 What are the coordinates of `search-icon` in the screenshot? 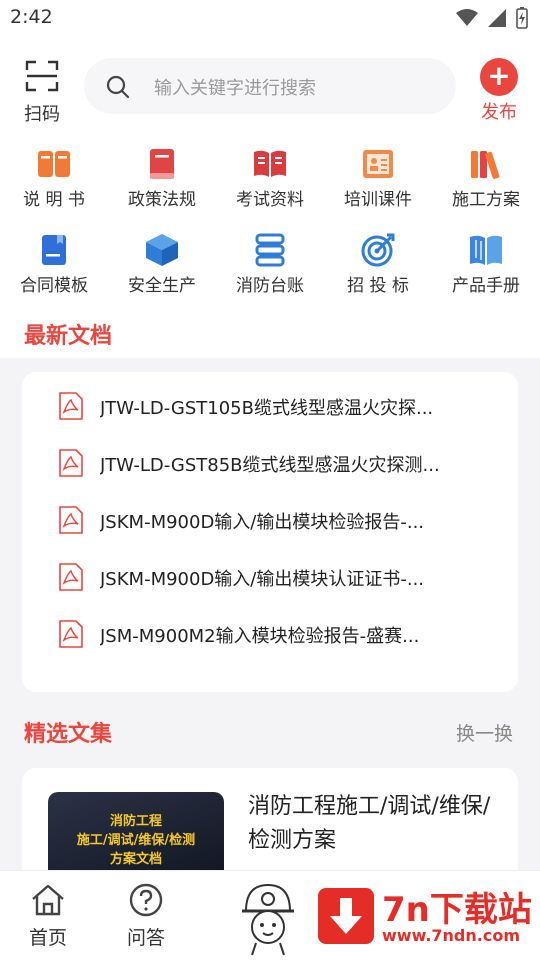 It's located at (118, 87).